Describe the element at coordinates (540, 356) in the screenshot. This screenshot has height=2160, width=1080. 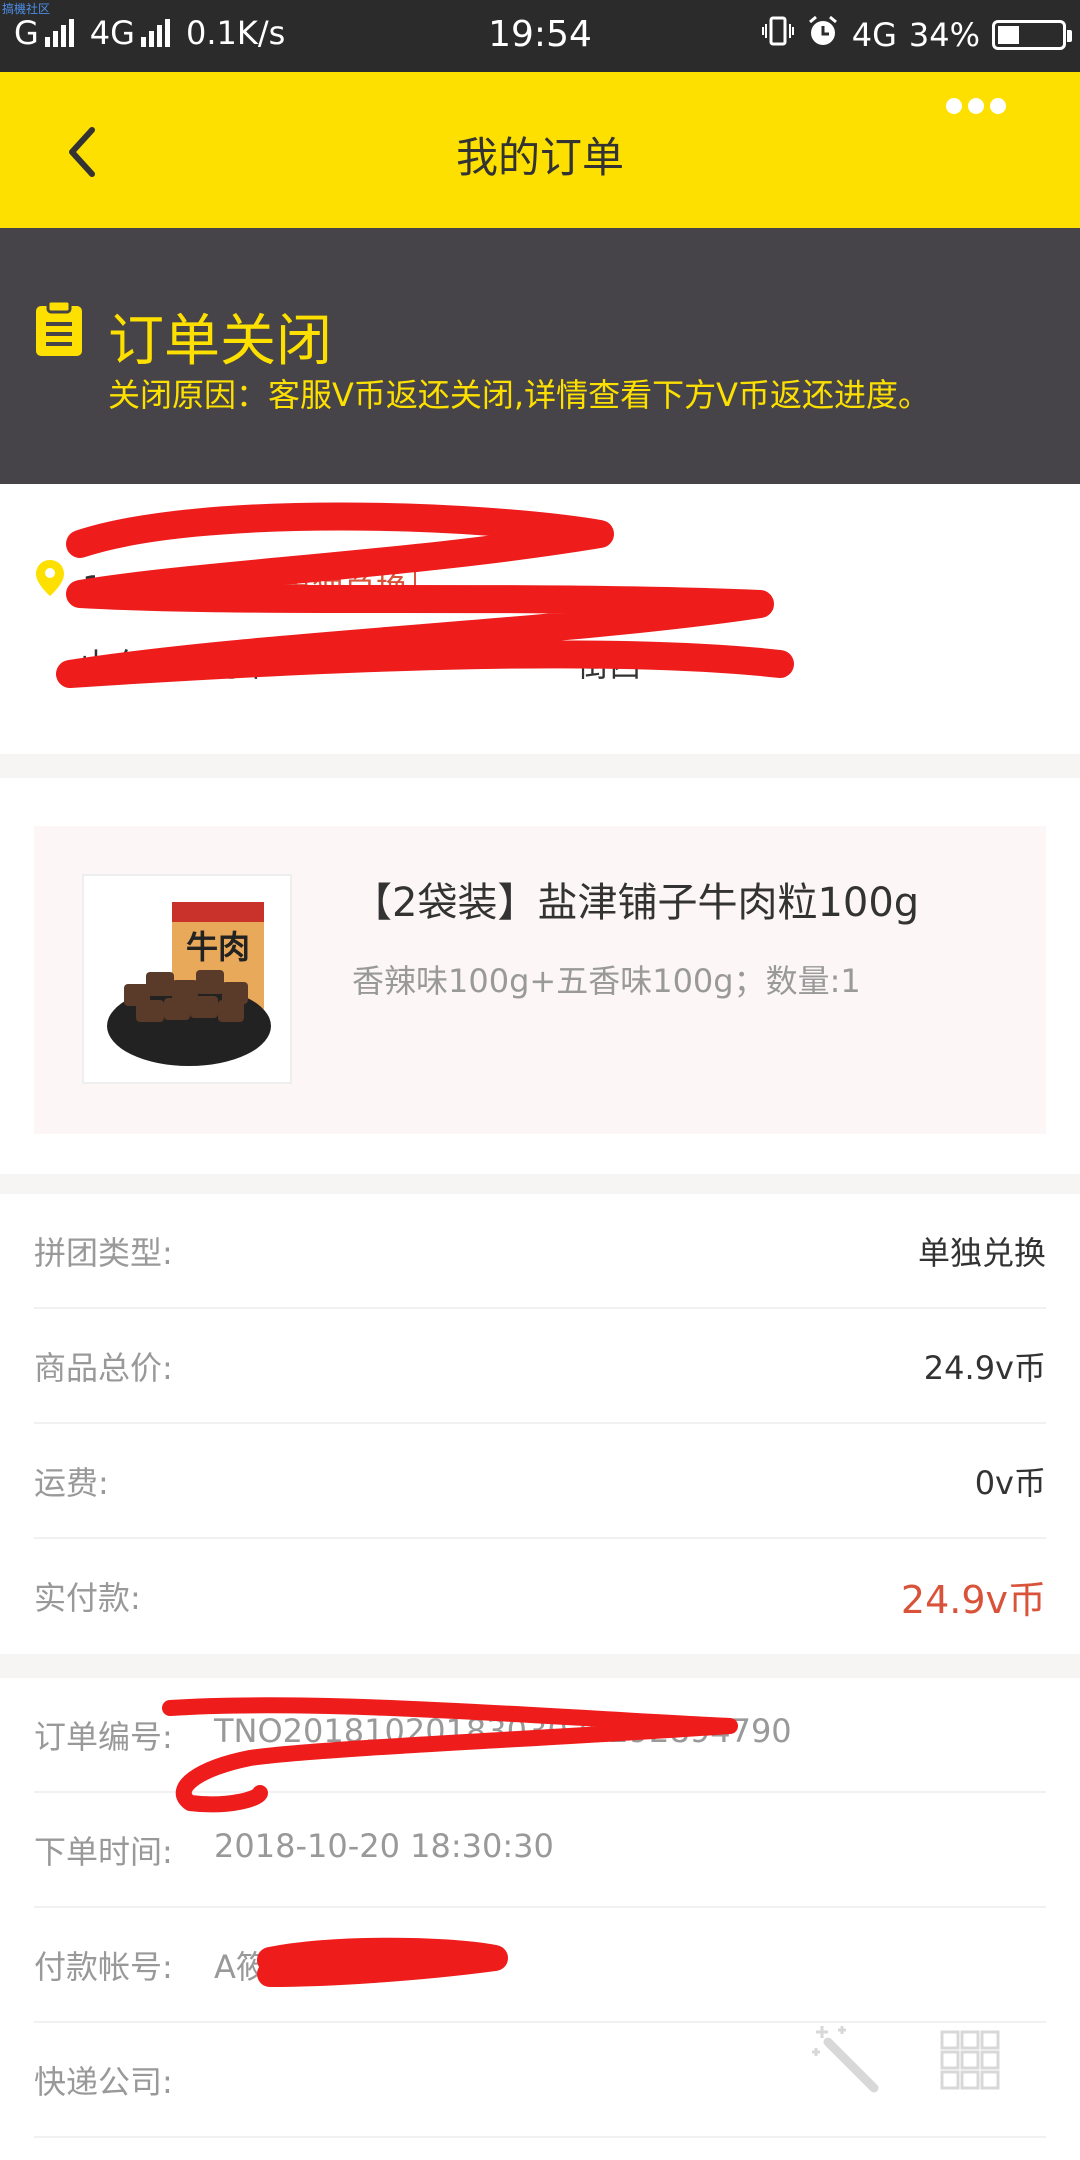
I see `order-status-banner: 订单关闭 关闭原因：客服V币返还关闭,详情查看下方V币返还进度。` at that location.